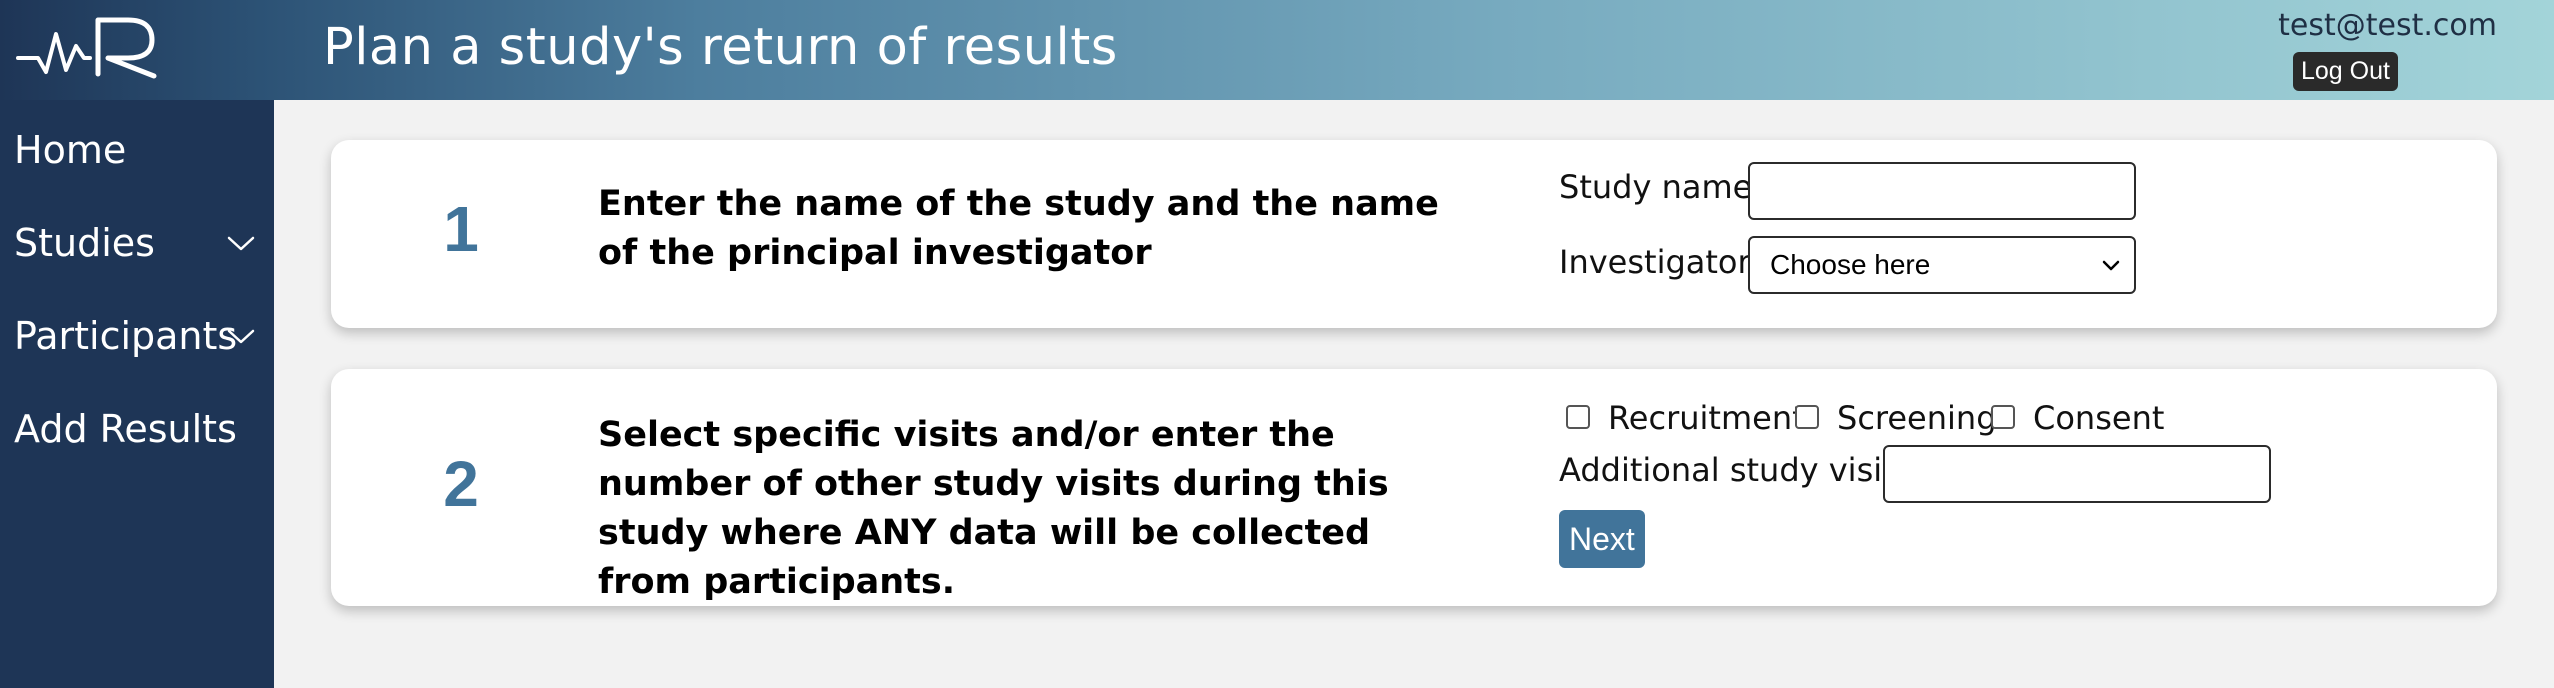  What do you see at coordinates (1706, 418) in the screenshot?
I see `checkbox-label: Recruitment` at bounding box center [1706, 418].